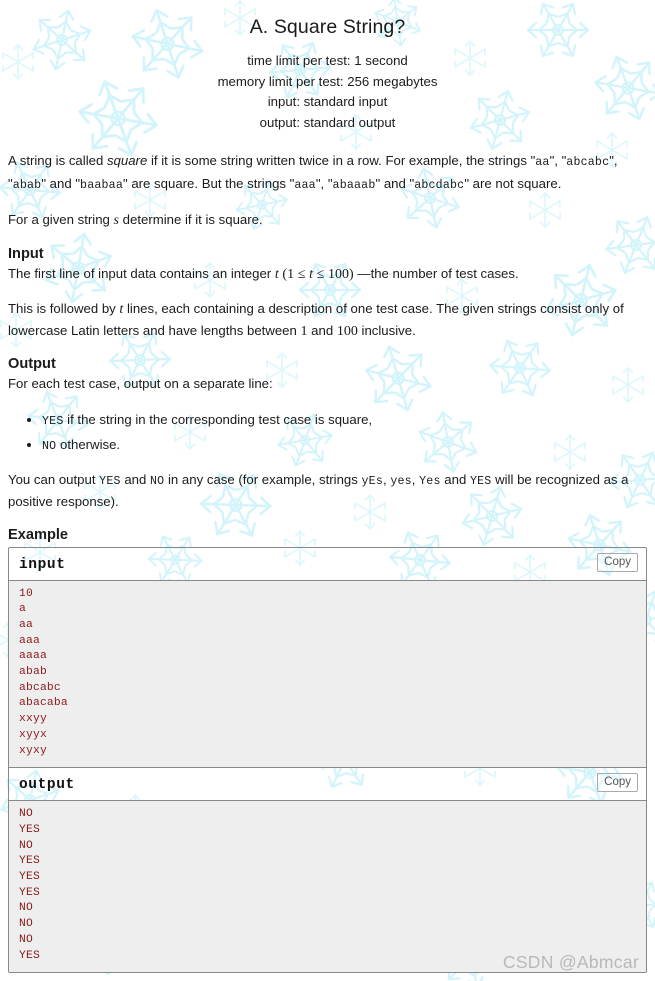 The height and width of the screenshot is (981, 655). Describe the element at coordinates (327, 564) in the screenshot. I see `input-title-bar: input Copy` at that location.